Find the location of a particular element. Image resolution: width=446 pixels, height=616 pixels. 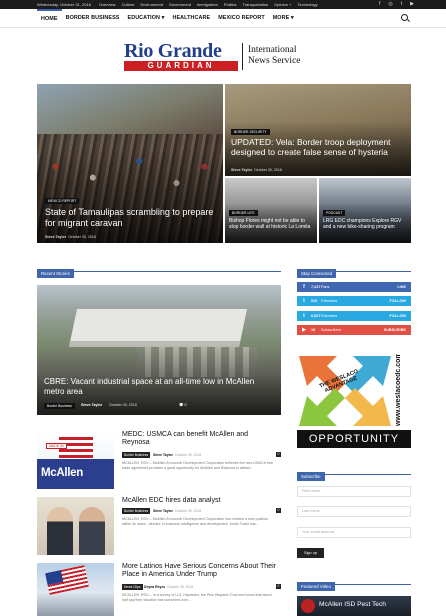

featured-video-player: McAllen ISD Pest Tech is located at coordinates (354, 606).